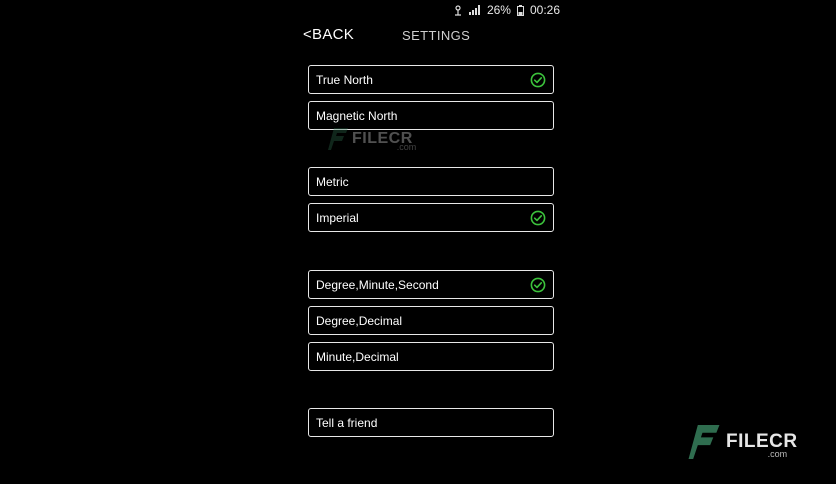 The image size is (836, 484). What do you see at coordinates (544, 10) in the screenshot?
I see `status-time: 00:26` at bounding box center [544, 10].